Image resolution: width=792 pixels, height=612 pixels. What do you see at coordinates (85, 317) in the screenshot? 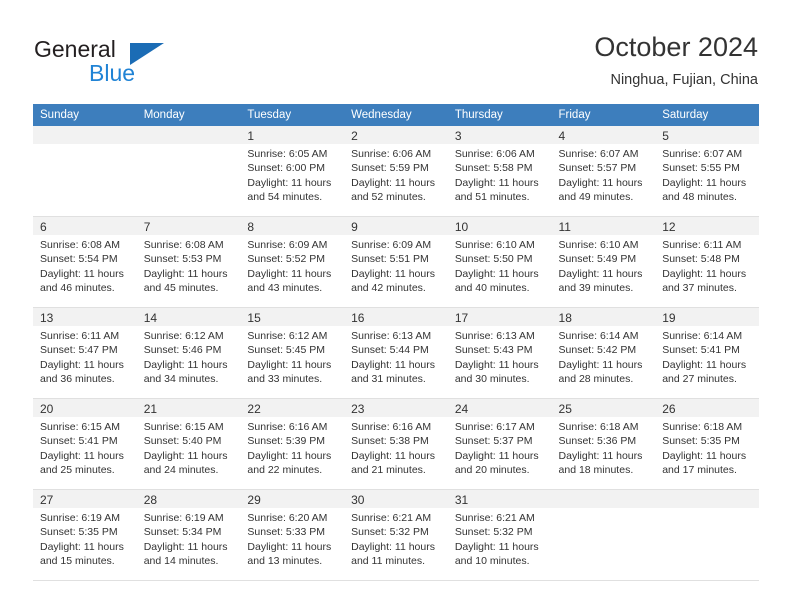
I see `day-number: 13` at bounding box center [85, 317].